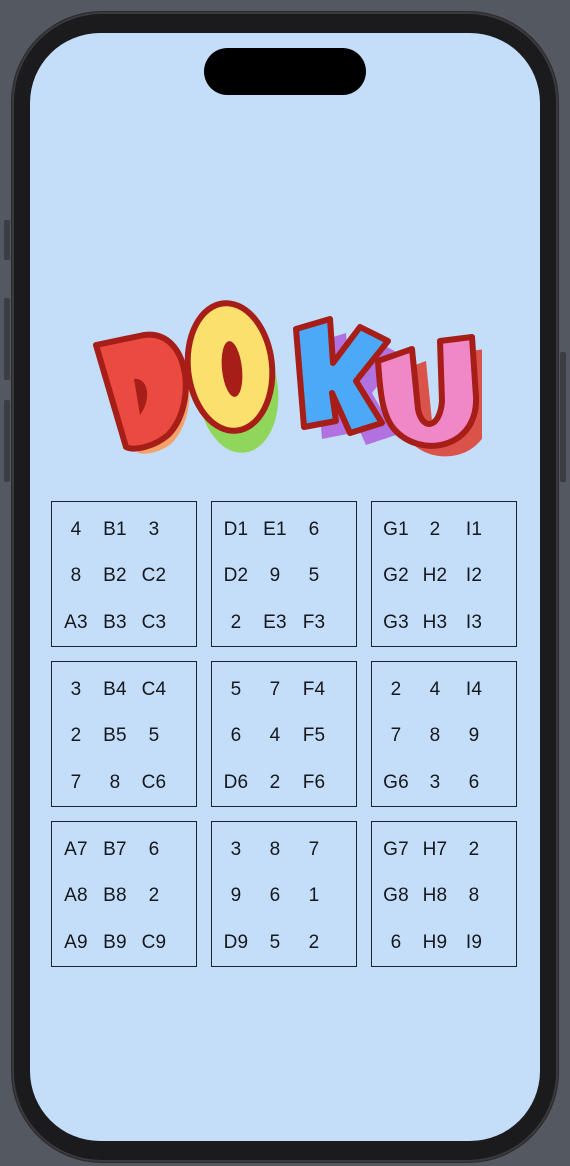 The height and width of the screenshot is (1166, 570). Describe the element at coordinates (396, 530) in the screenshot. I see `sudoku-cell: G1` at that location.